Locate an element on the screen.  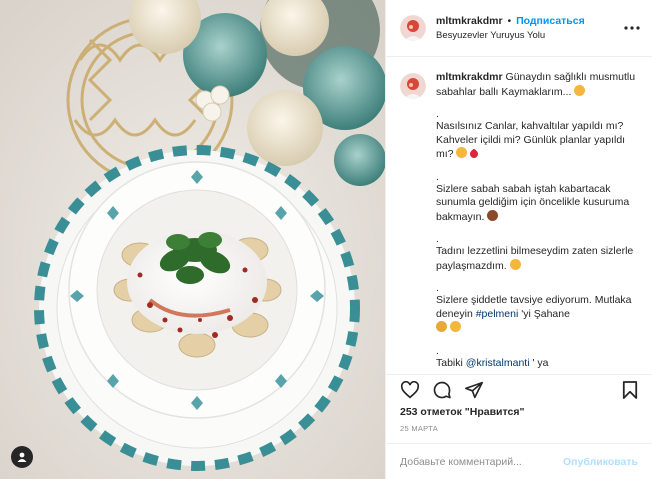
caption-p6-end: ' ya is located at coordinates (540, 362).